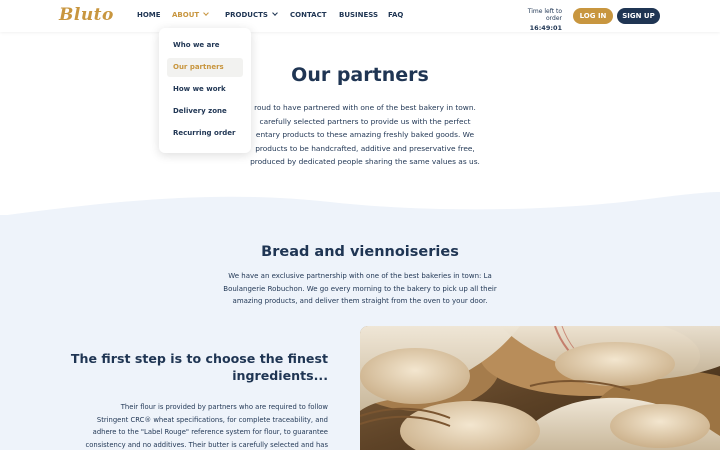  What do you see at coordinates (395, 15) in the screenshot?
I see `nav-faq: FAQ` at bounding box center [395, 15].